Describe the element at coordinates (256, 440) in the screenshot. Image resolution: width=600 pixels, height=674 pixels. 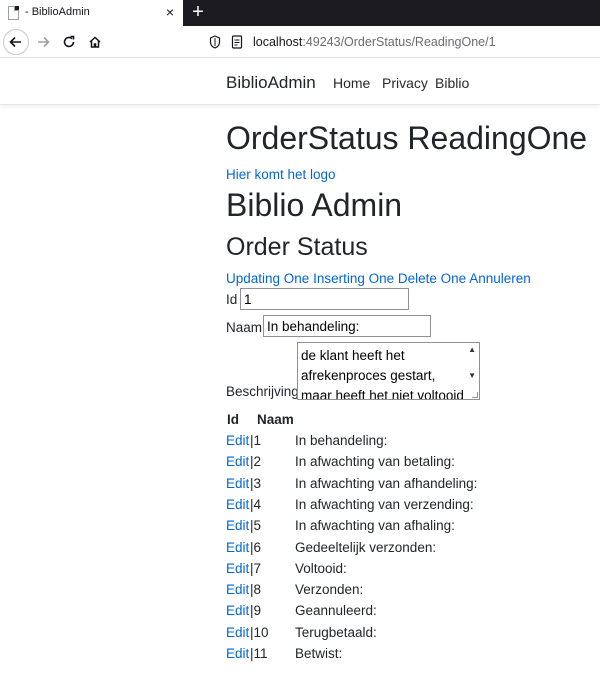
I see `row-id: |1` at that location.